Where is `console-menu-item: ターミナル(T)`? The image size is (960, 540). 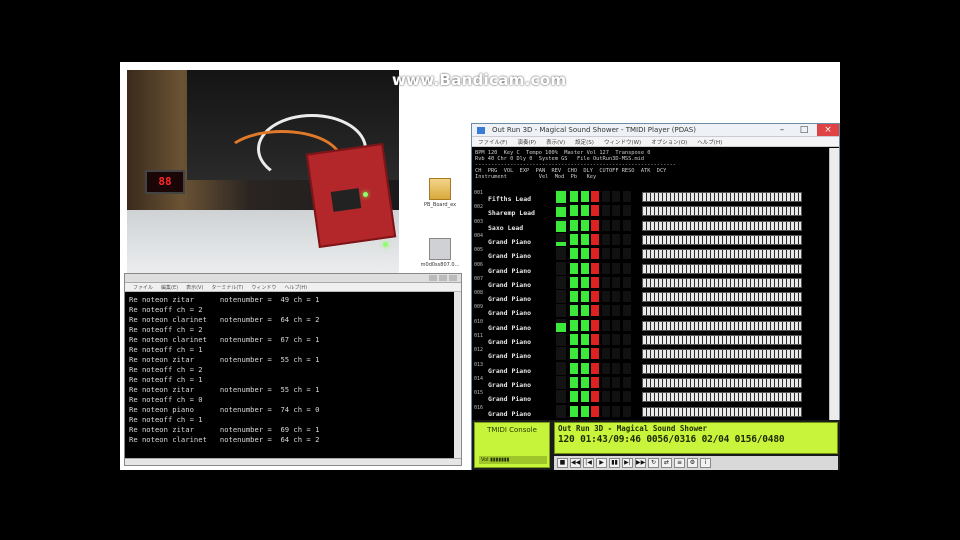 console-menu-item: ターミナル(T) is located at coordinates (227, 287).